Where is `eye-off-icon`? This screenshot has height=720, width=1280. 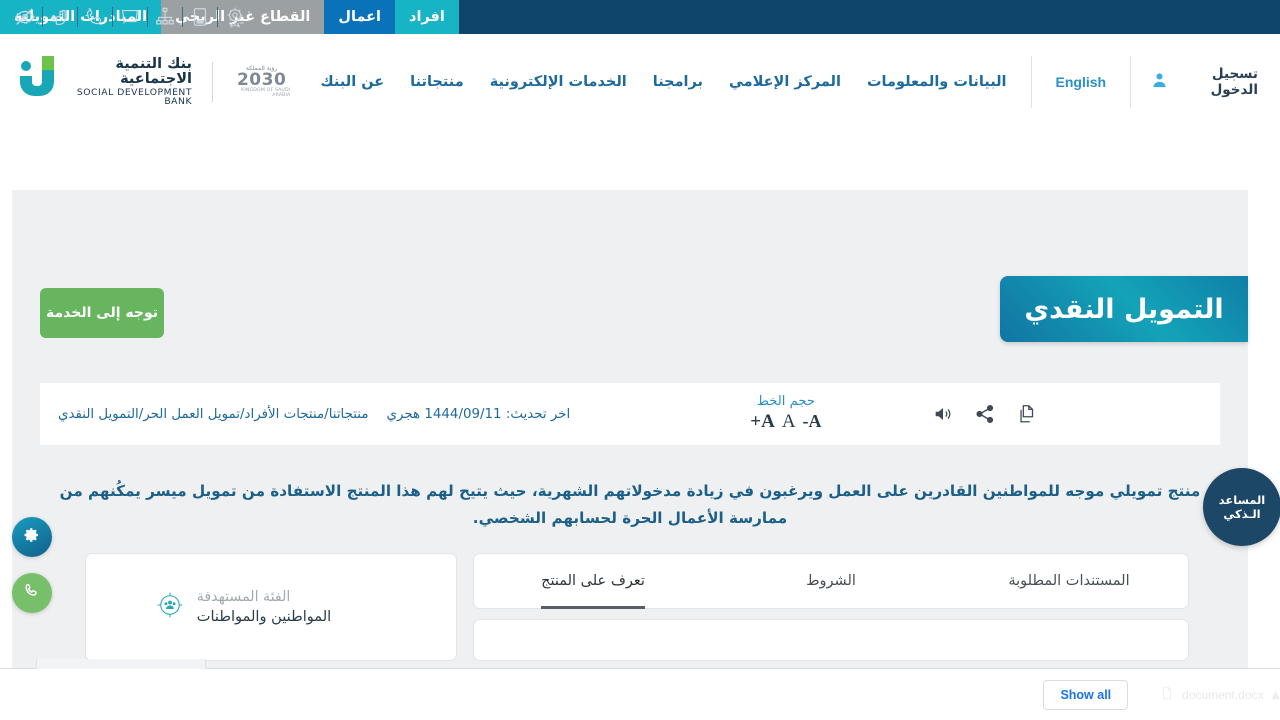 eye-off-icon is located at coordinates (25, 17).